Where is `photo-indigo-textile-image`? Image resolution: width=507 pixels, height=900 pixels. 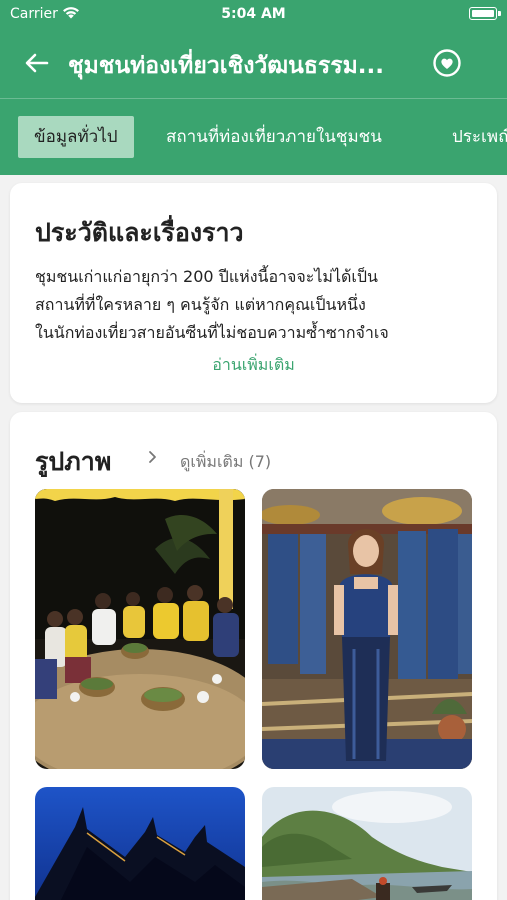 photo-indigo-textile-image is located at coordinates (367, 629).